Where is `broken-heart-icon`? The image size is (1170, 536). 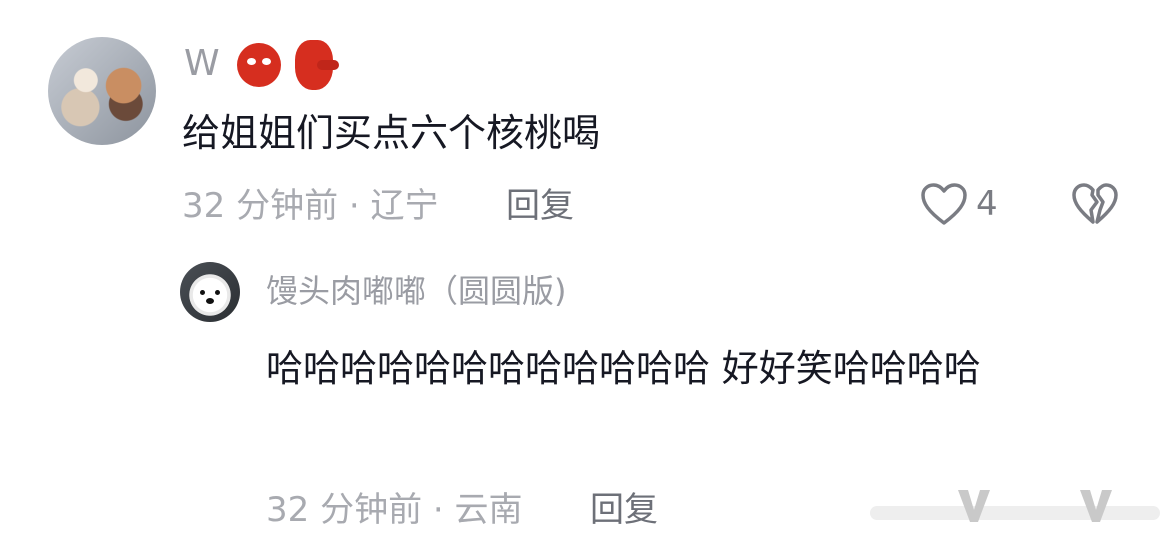 broken-heart-icon is located at coordinates (1095, 204).